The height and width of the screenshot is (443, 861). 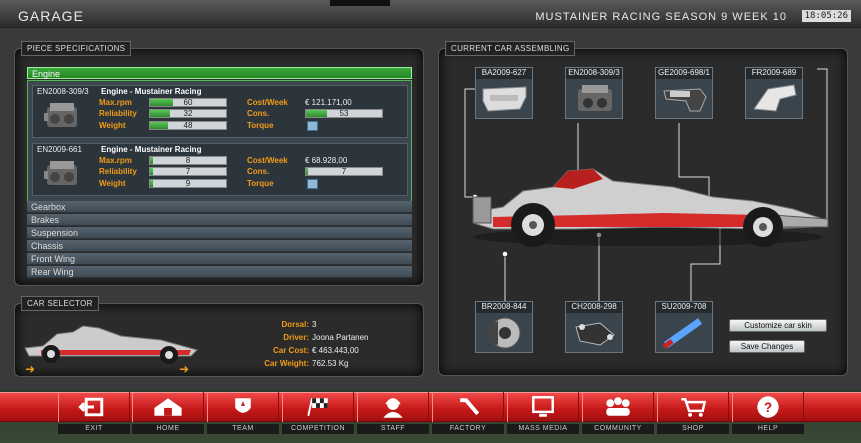 I want to click on nav-label: HOME, so click(x=168, y=429).